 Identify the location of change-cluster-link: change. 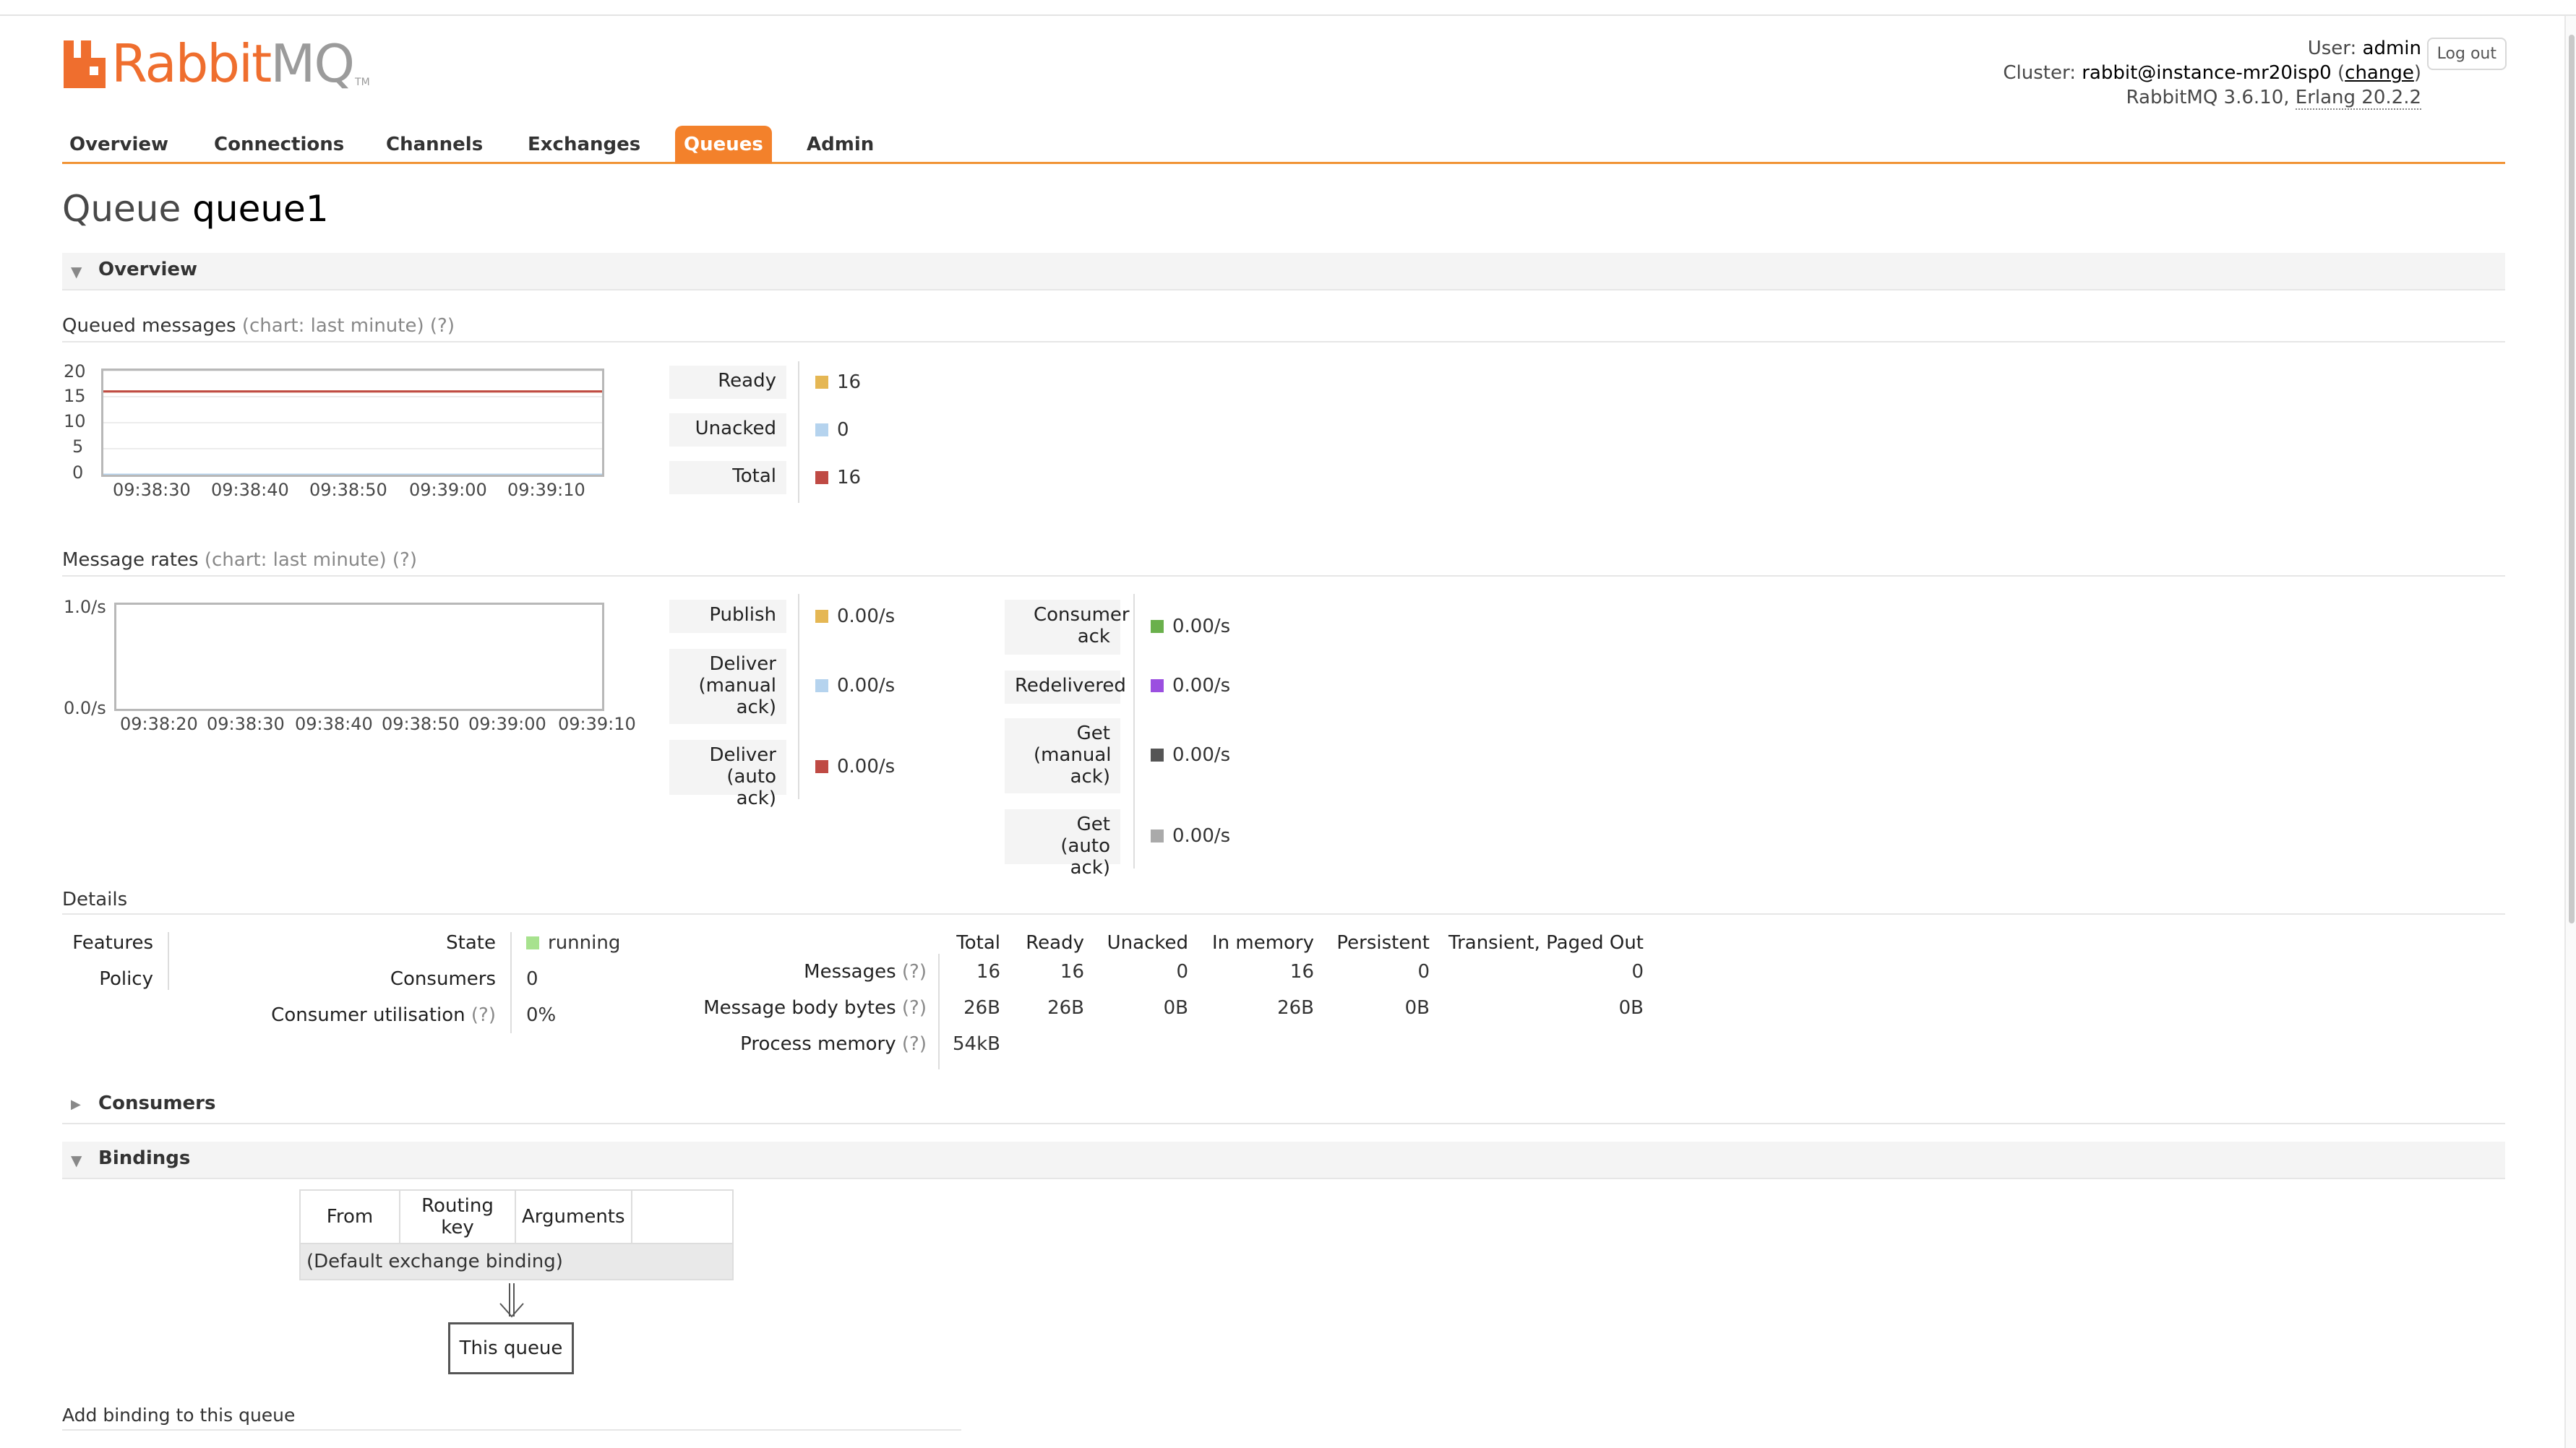
(2380, 73).